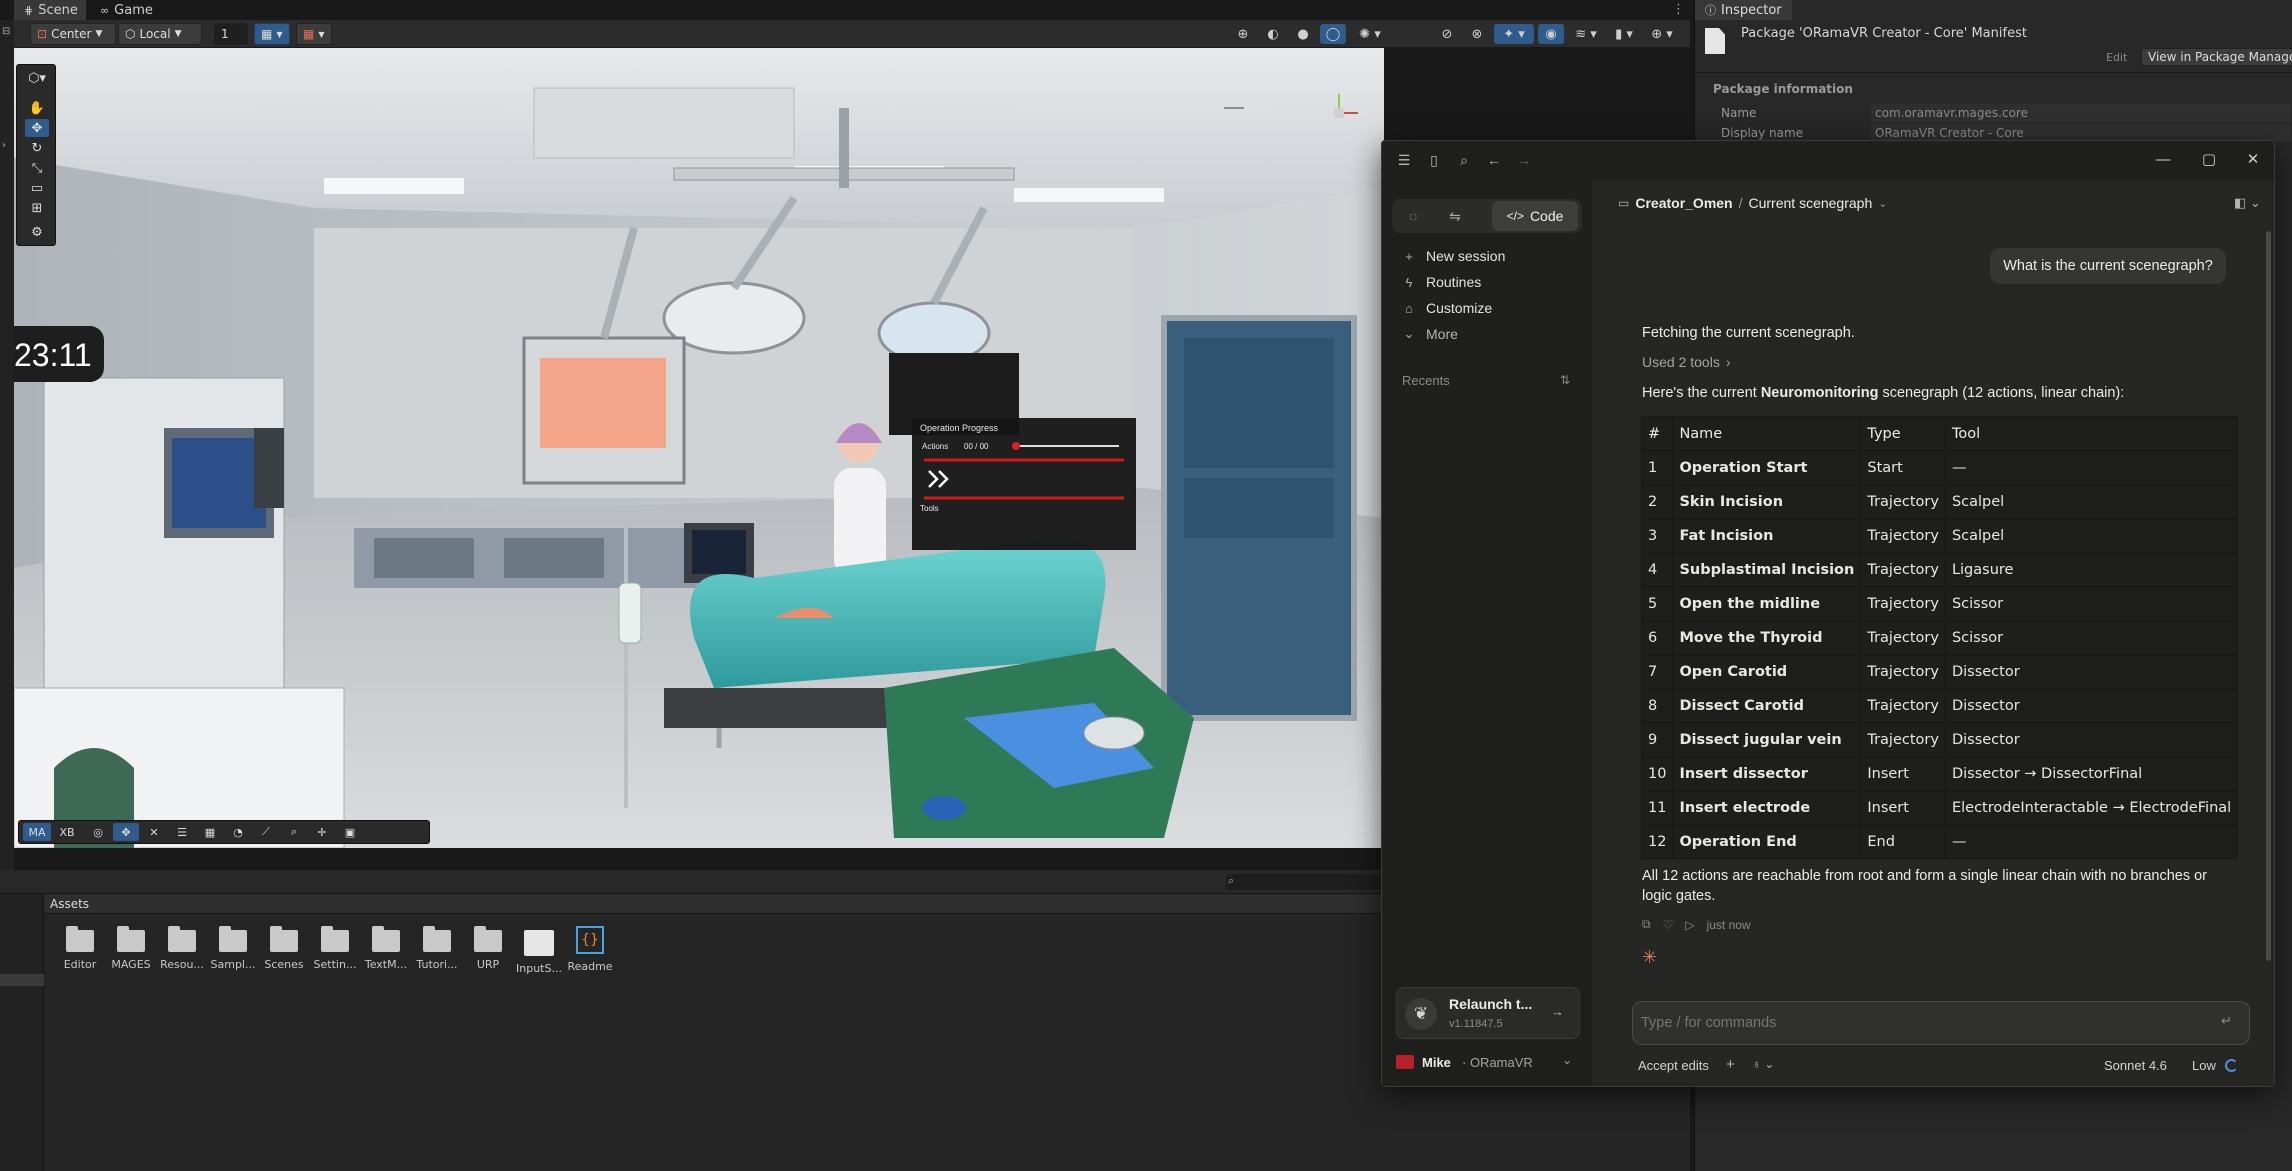 The image size is (2292, 1171). I want to click on copy-icon: ⧉, so click(1646, 924).